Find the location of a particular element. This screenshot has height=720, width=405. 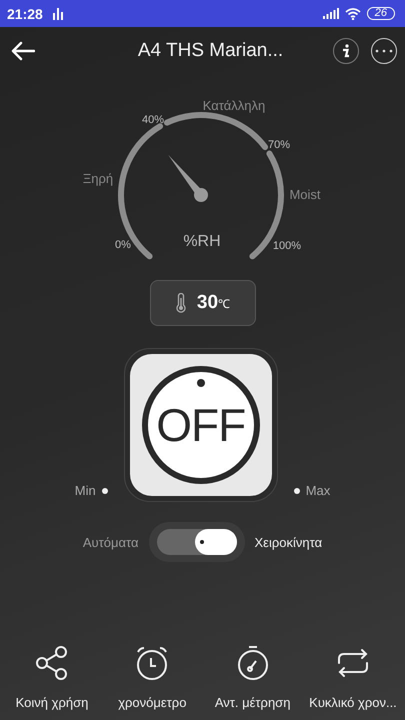

thermometer-icon is located at coordinates (180, 303).